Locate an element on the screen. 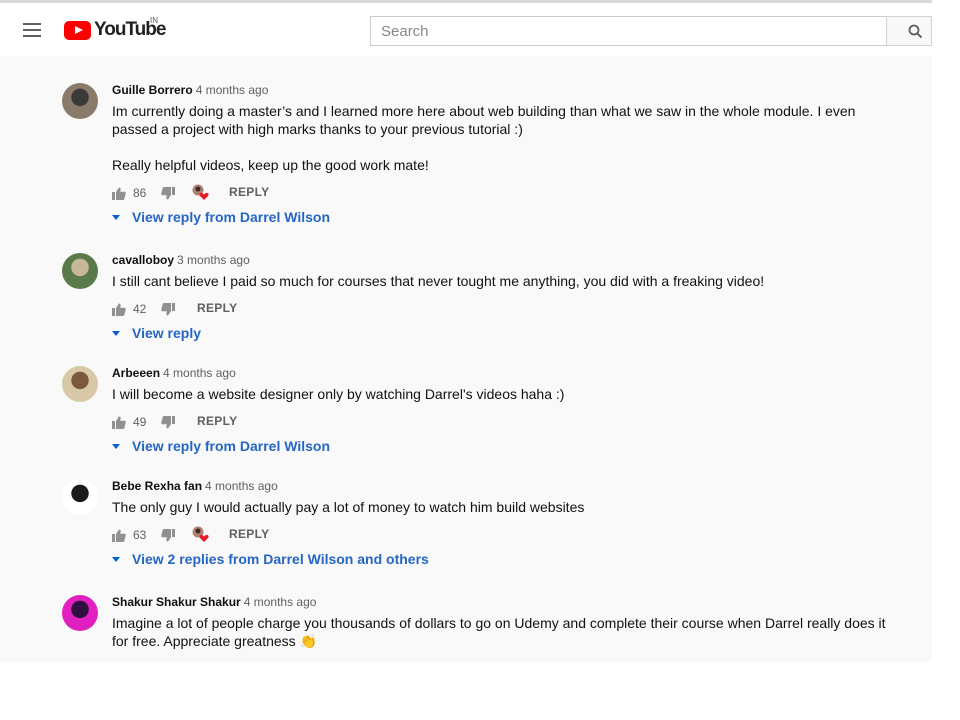 The image size is (960, 720). comment-time: 3 months ago is located at coordinates (213, 260).